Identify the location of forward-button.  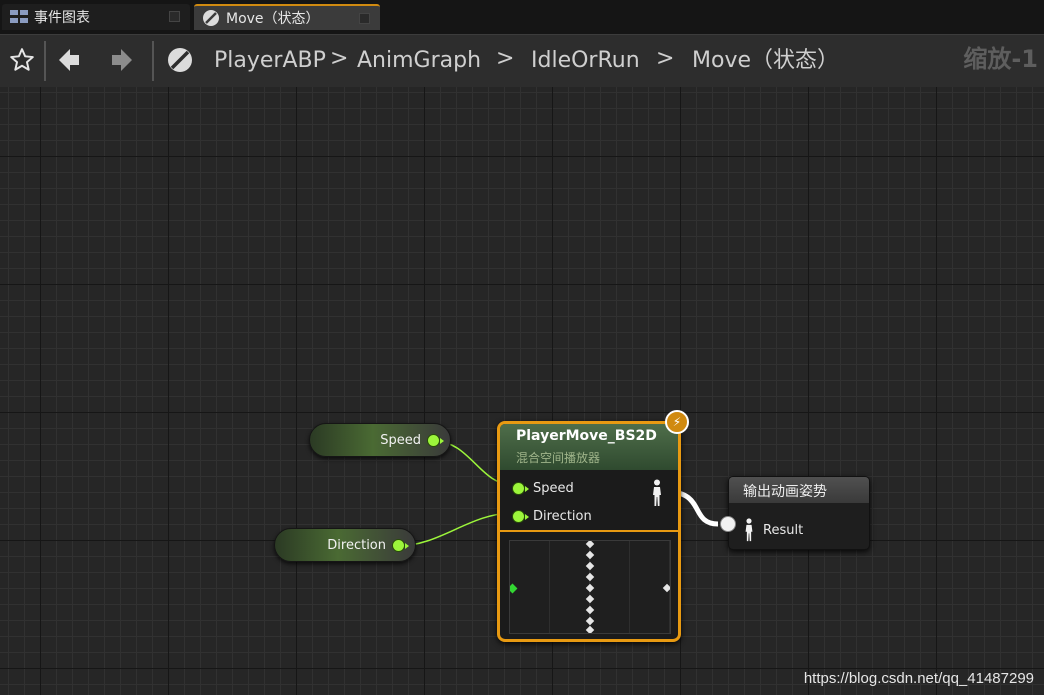
(122, 60).